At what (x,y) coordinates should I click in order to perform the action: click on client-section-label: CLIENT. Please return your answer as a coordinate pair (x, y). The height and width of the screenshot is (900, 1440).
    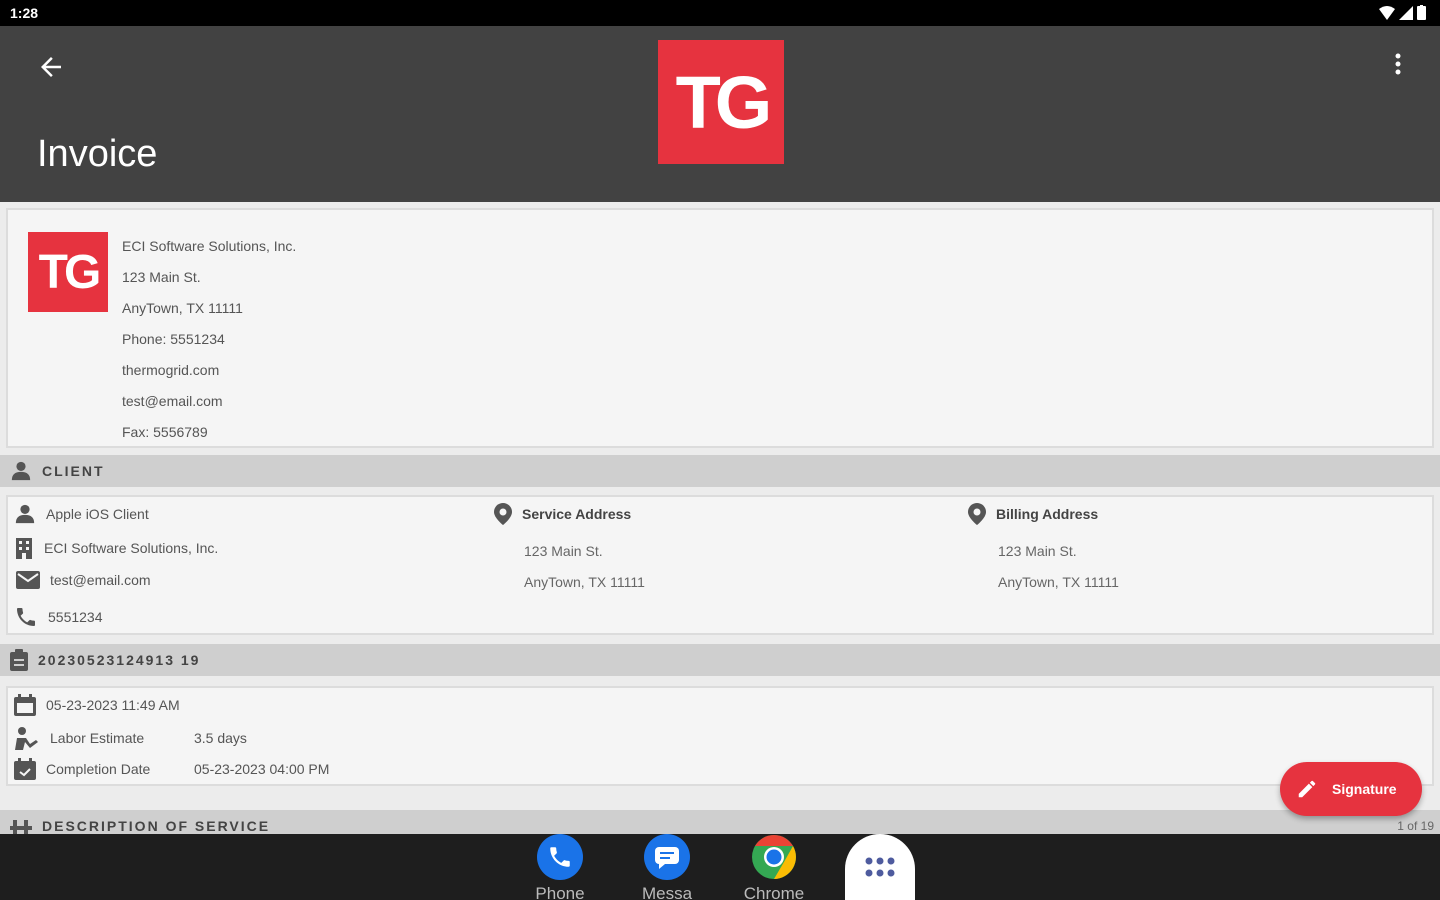
    Looking at the image, I should click on (73, 471).